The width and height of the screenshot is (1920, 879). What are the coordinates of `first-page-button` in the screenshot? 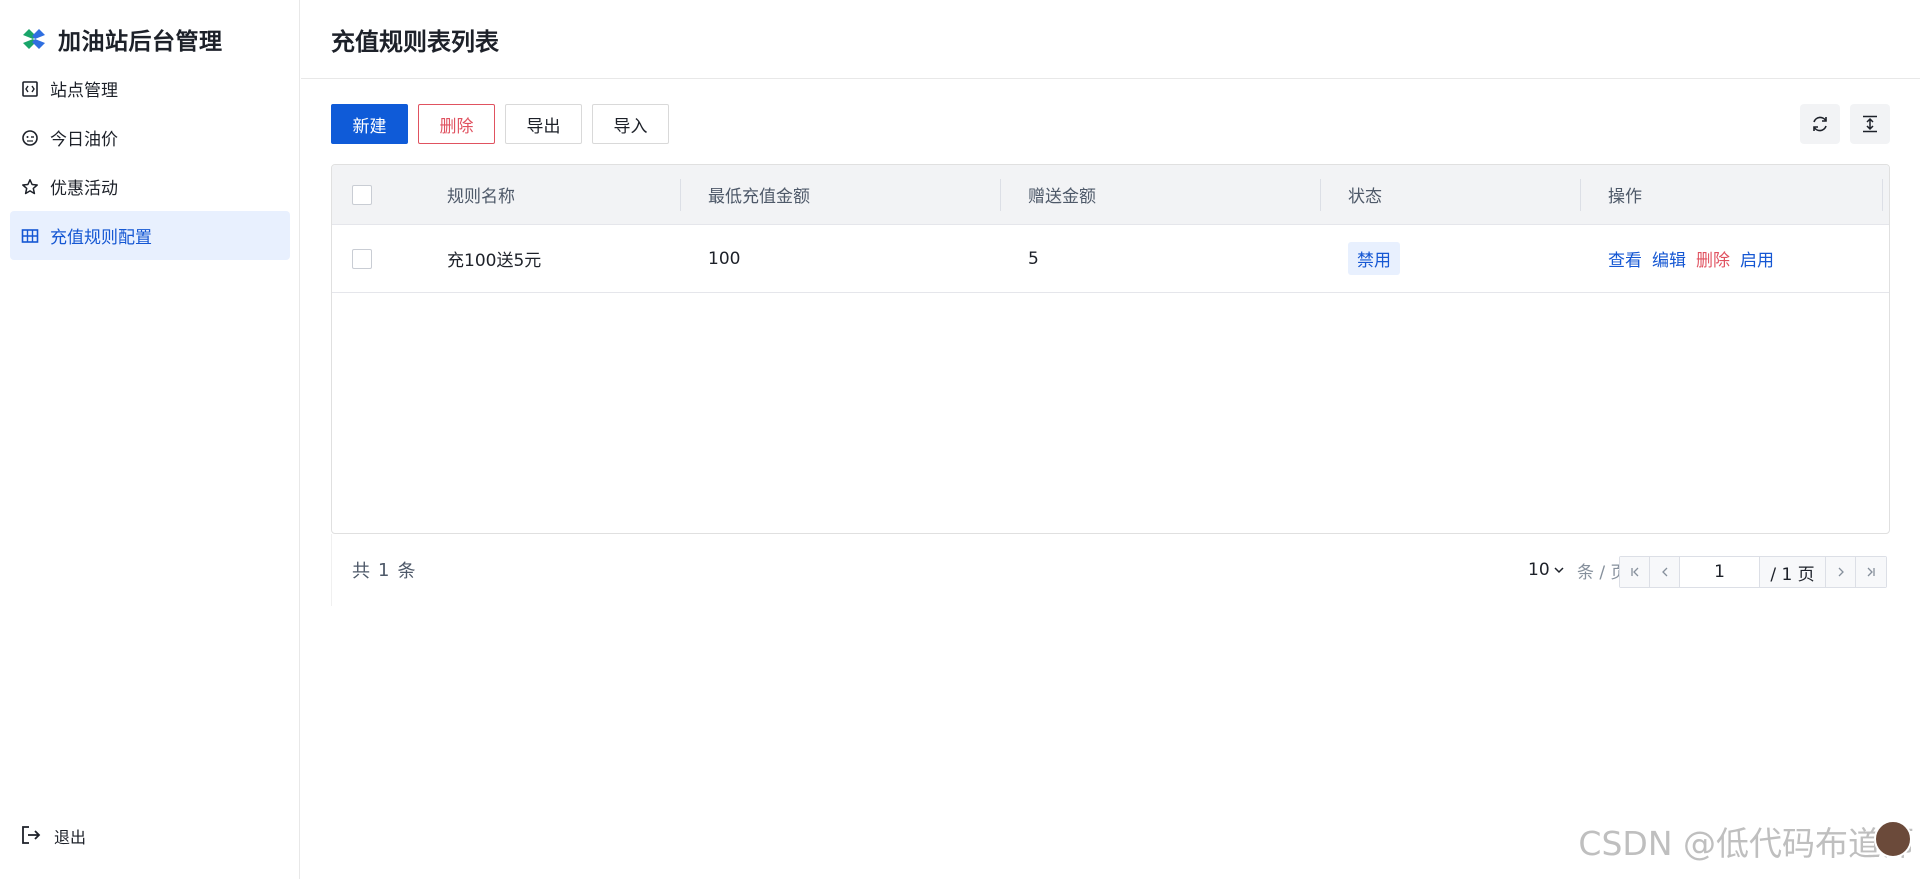 It's located at (1635, 572).